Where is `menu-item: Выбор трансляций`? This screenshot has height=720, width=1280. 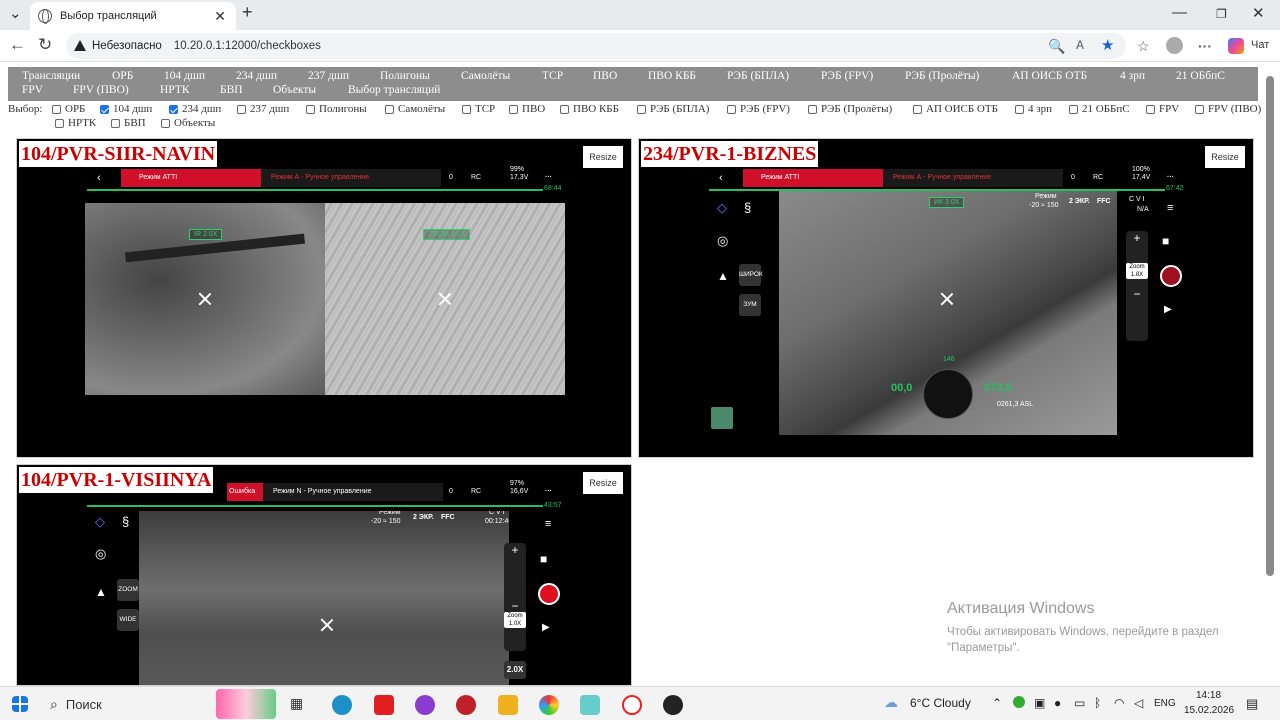 menu-item: Выбор трансляций is located at coordinates (394, 90).